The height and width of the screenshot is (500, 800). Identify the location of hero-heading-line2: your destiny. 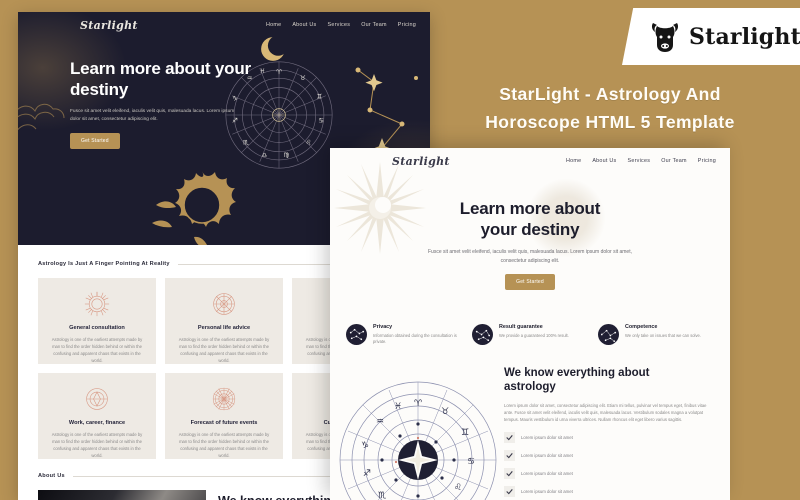
(530, 229).